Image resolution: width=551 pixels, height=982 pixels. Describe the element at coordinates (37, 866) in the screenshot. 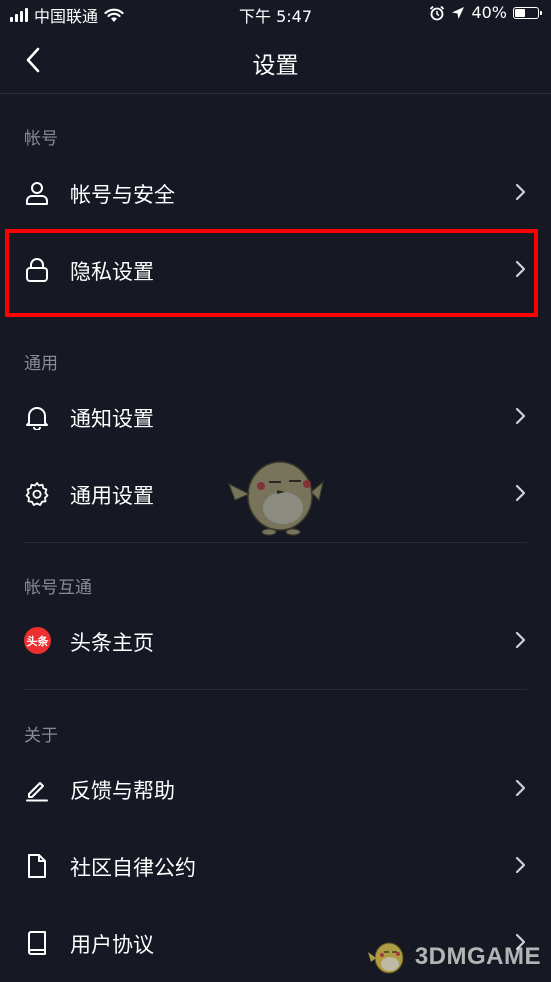

I see `document-icon` at that location.